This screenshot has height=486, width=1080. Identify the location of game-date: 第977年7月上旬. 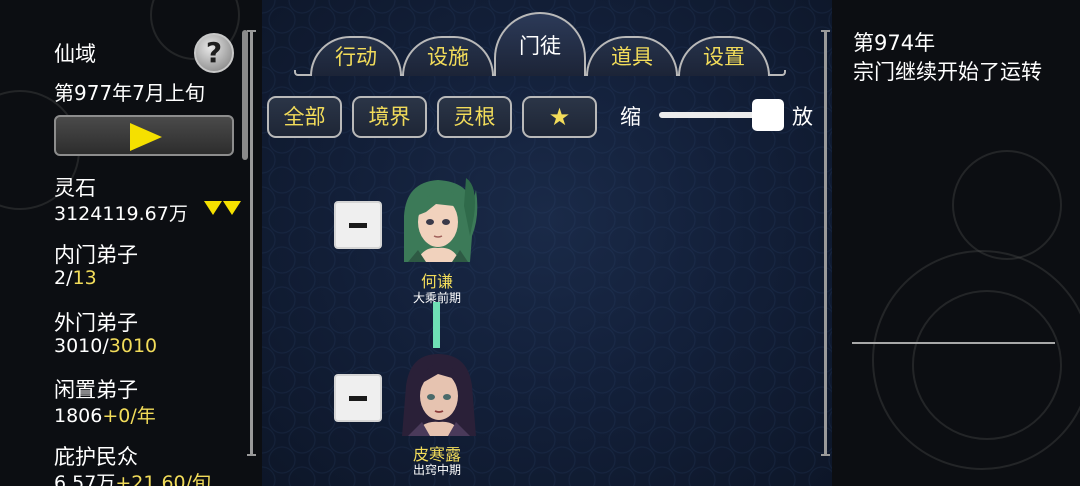
(129, 93).